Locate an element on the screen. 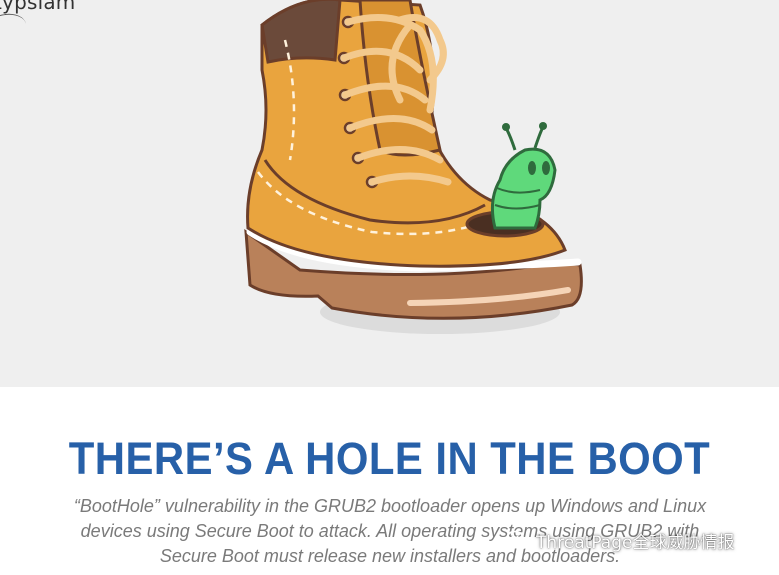 Image resolution: width=779 pixels, height=575 pixels. watermark-text: ThreatPage全球威胁情报 is located at coordinates (635, 542).